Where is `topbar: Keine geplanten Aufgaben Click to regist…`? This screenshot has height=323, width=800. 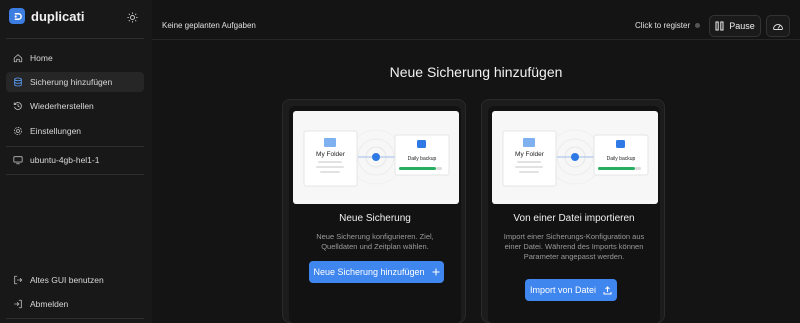 topbar: Keine geplanten Aufgaben Click to regist… is located at coordinates (476, 20).